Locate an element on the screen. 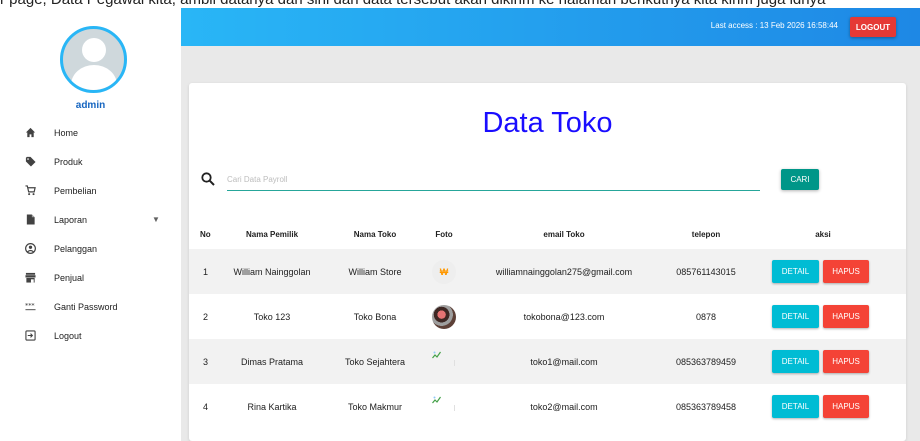 This screenshot has height=441, width=920. cell-nama-pemilik: Dimas Pratama is located at coordinates (272, 361).